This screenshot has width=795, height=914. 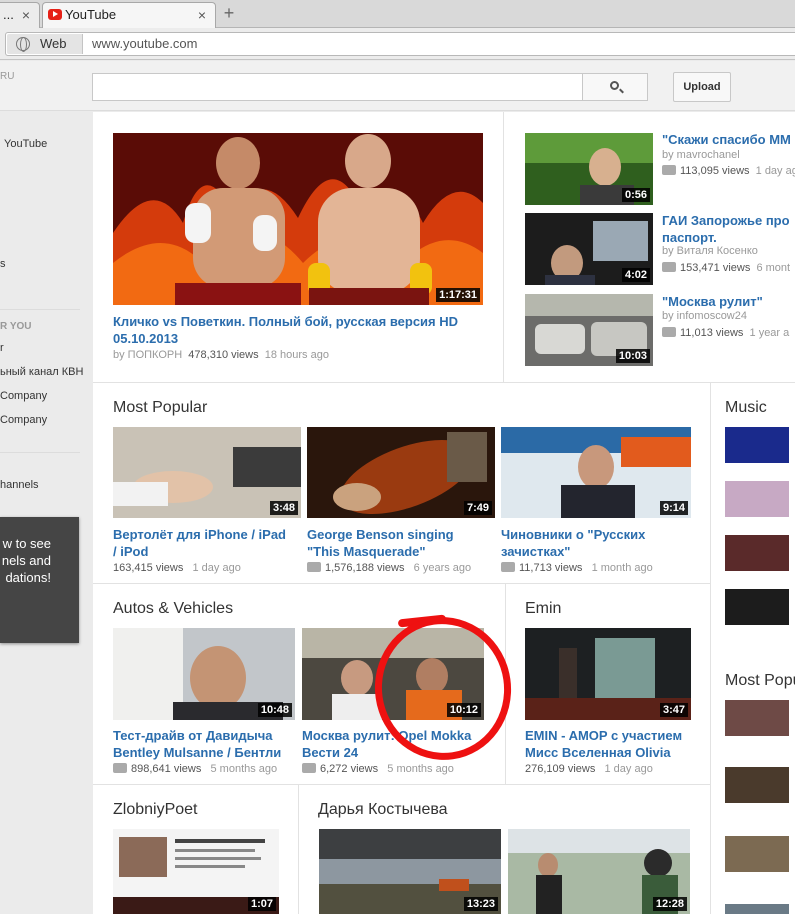 What do you see at coordinates (383, 810) in the screenshot?
I see `section-title-darya: Дарья Костычева` at bounding box center [383, 810].